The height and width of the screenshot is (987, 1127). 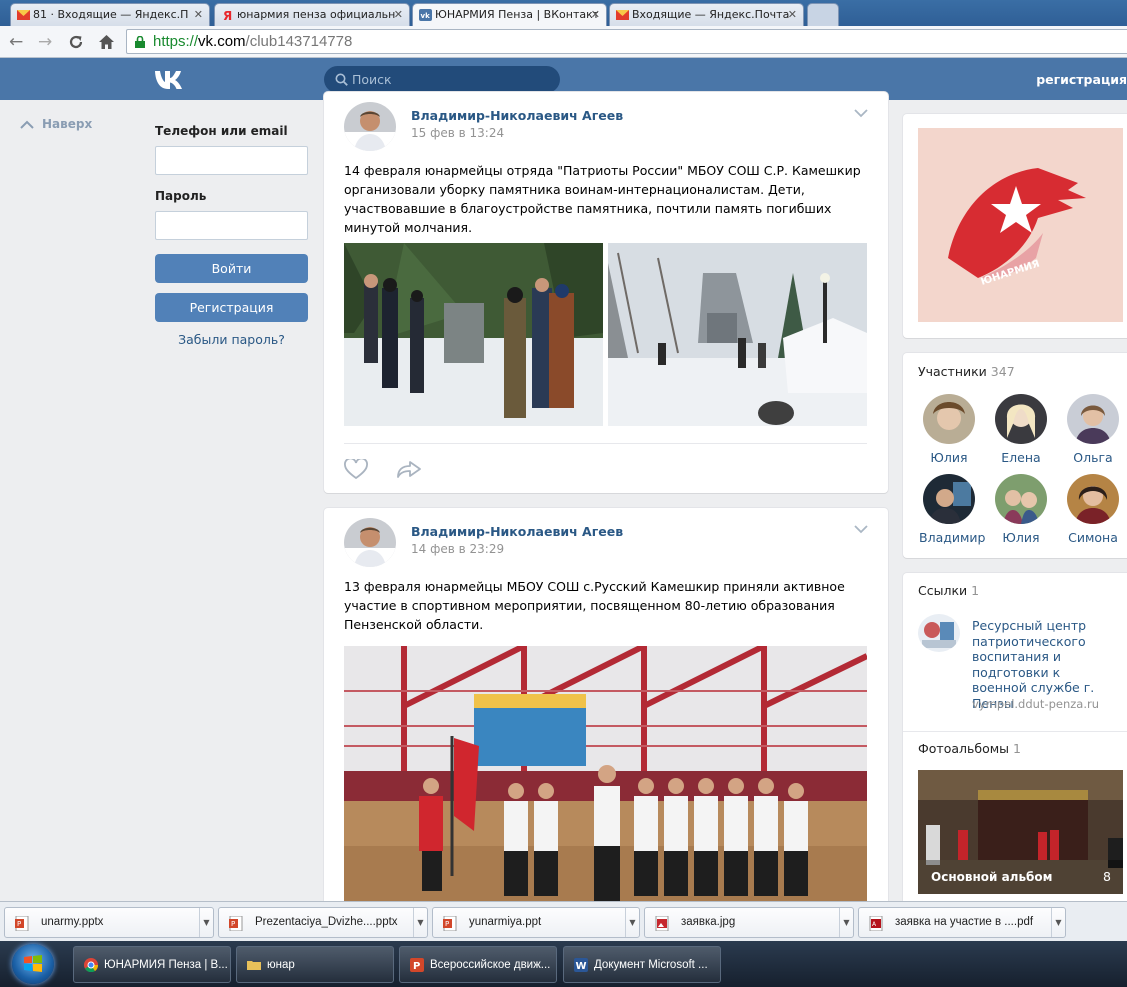 I want to click on svg-text: Я, so click(x=227, y=15).